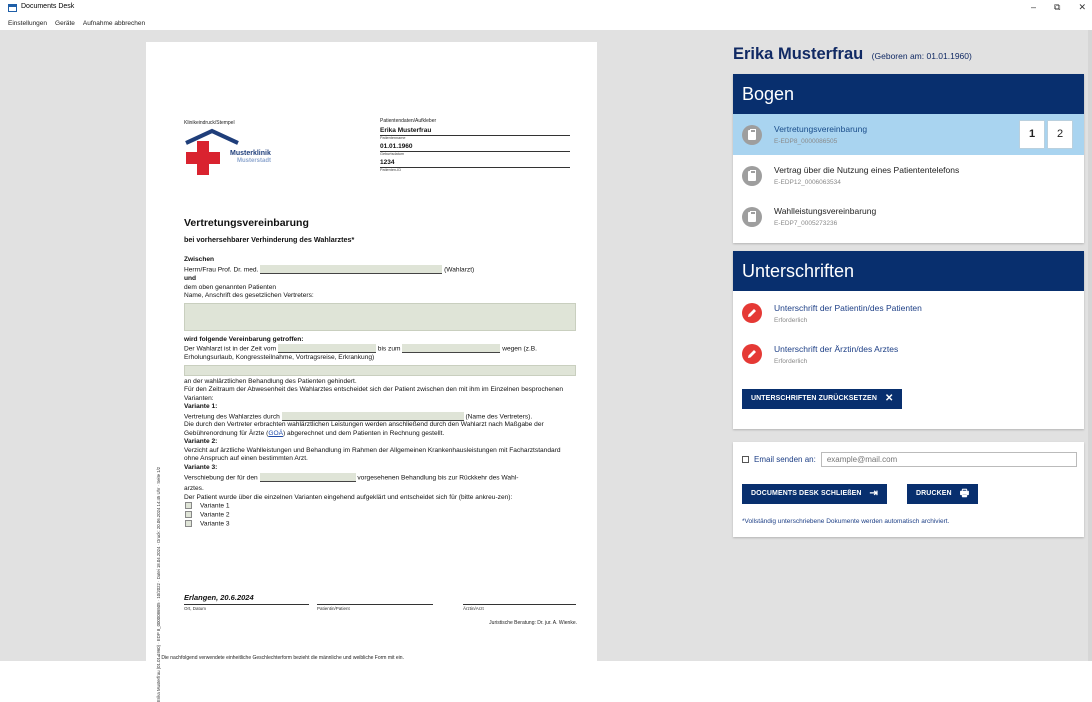 The height and width of the screenshot is (702, 1092). What do you see at coordinates (1082, 7) in the screenshot?
I see `close-window-button: ✕` at bounding box center [1082, 7].